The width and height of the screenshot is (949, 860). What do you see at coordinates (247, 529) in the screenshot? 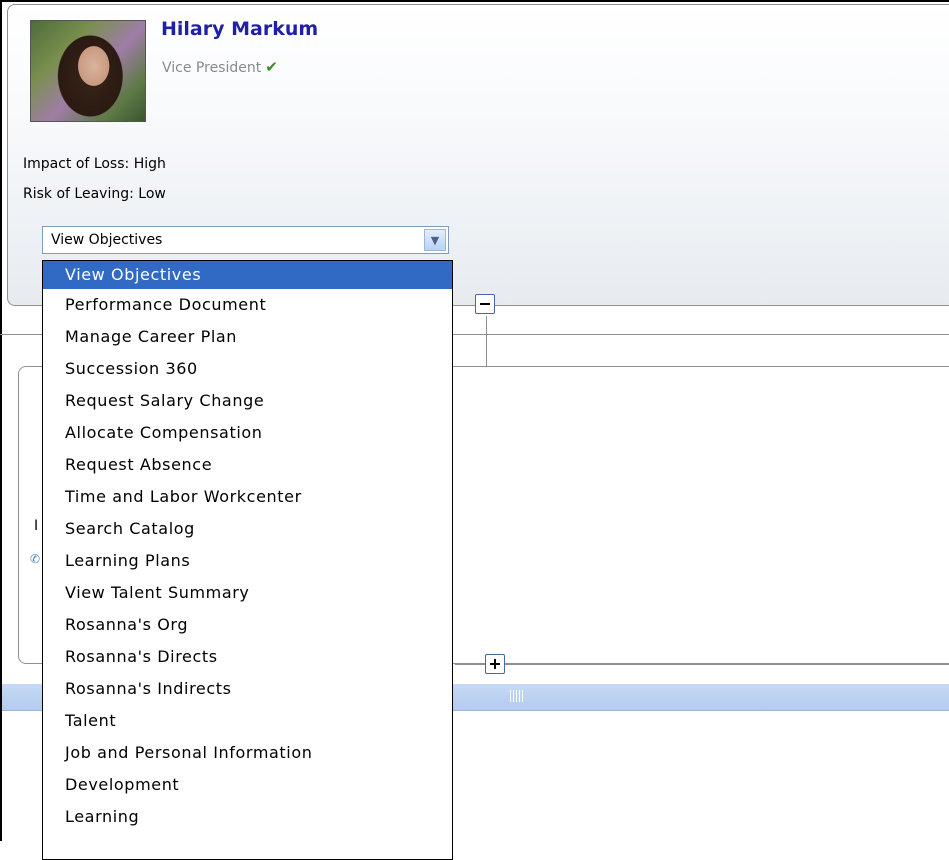
I see `dropdown-option: Search Catalog` at bounding box center [247, 529].